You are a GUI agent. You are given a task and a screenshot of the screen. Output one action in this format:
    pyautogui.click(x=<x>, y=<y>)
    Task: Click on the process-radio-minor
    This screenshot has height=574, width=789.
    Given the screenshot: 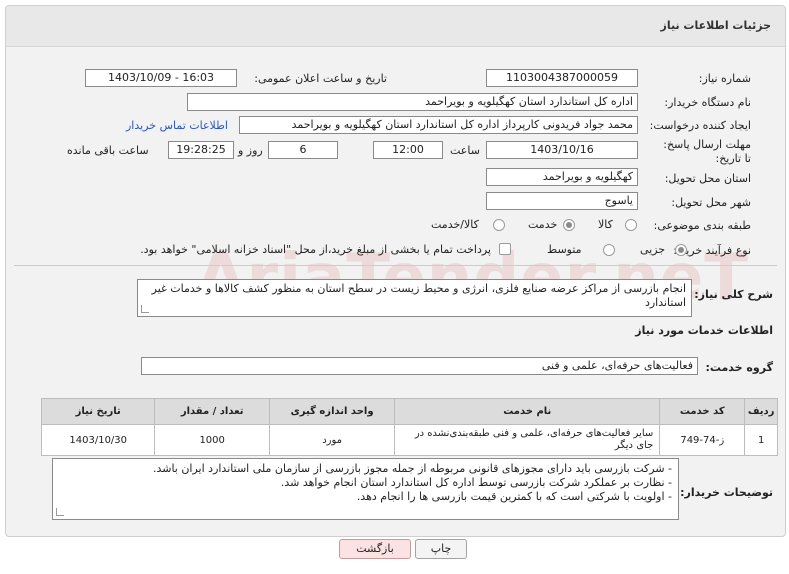 What is the action you would take?
    pyautogui.click(x=681, y=250)
    